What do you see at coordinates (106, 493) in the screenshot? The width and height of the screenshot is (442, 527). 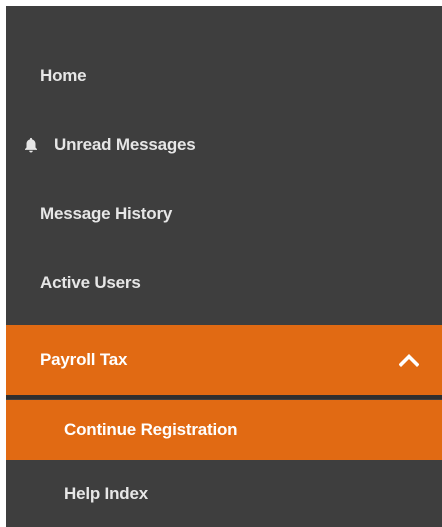 I see `submenu-item-label: Help Index` at bounding box center [106, 493].